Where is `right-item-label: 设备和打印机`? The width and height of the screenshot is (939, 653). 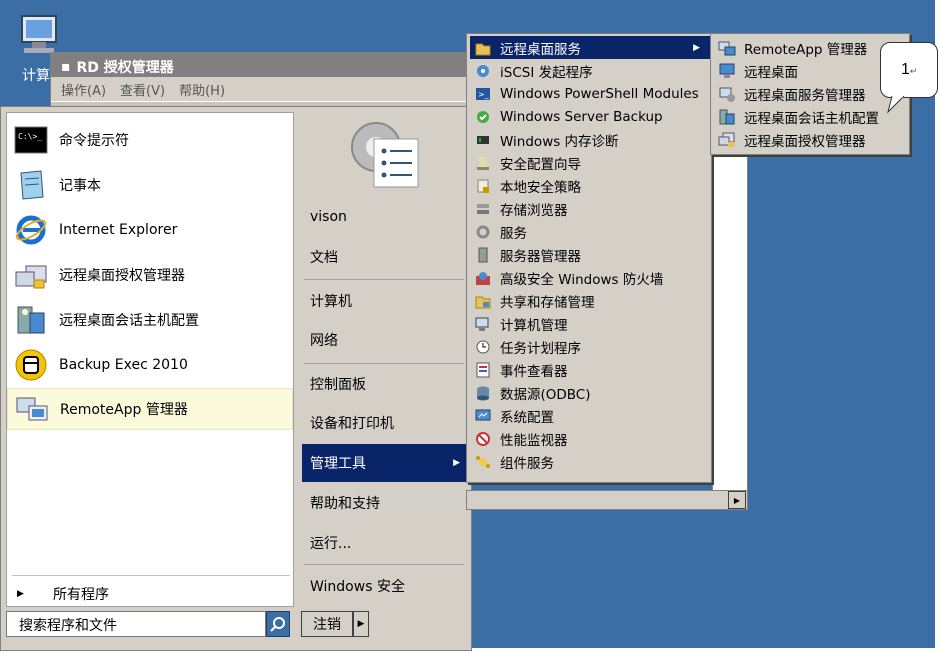 right-item-label: 设备和打印机 is located at coordinates (352, 424).